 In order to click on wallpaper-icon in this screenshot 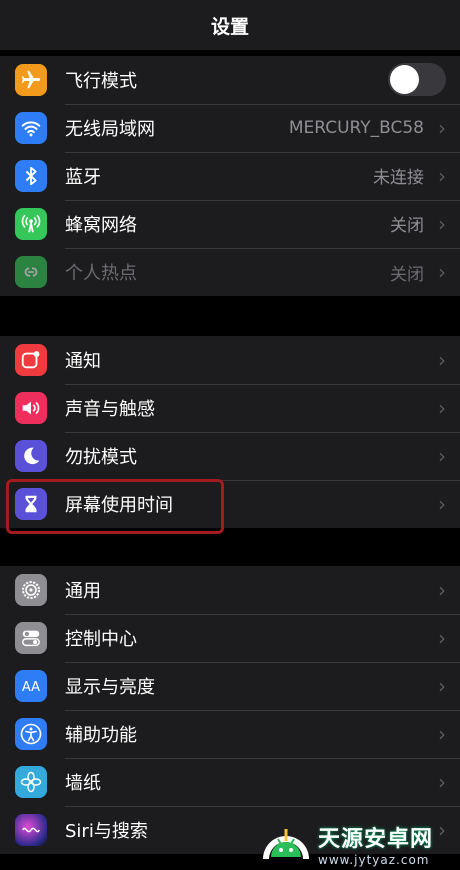, I will do `click(31, 782)`.